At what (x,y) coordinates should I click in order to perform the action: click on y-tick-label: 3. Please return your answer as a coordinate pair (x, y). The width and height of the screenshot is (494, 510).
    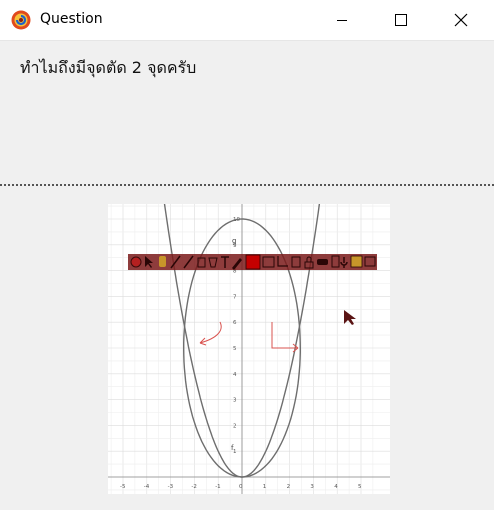
    Looking at the image, I should click on (235, 401).